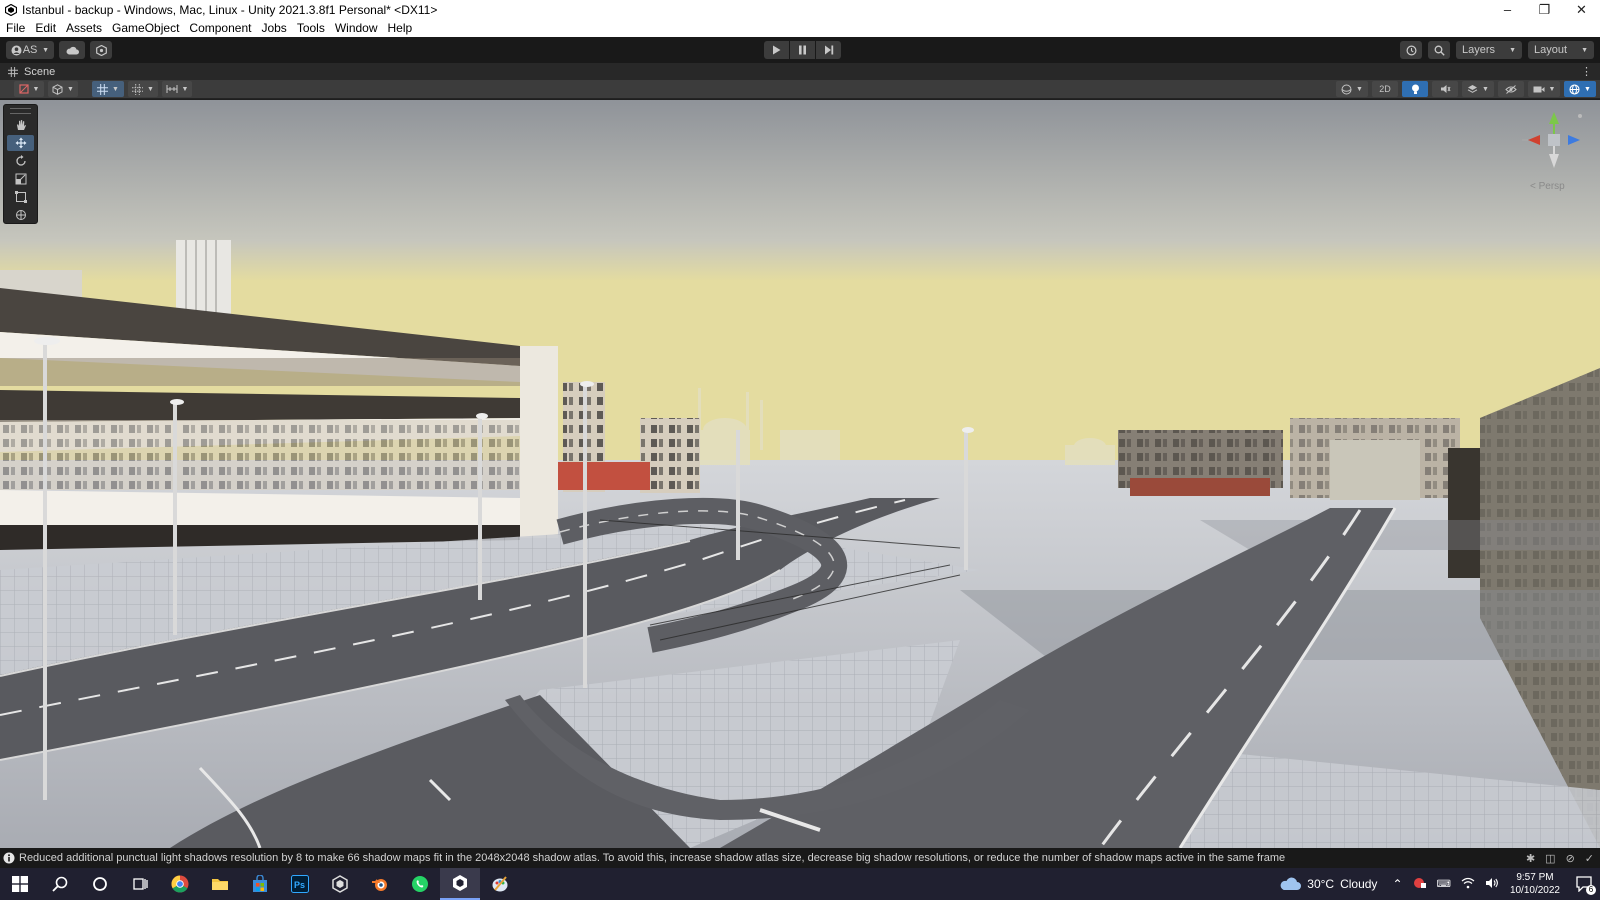 Image resolution: width=1600 pixels, height=900 pixels. Describe the element at coordinates (460, 884) in the screenshot. I see `unity-editor-taskbar-button` at that location.